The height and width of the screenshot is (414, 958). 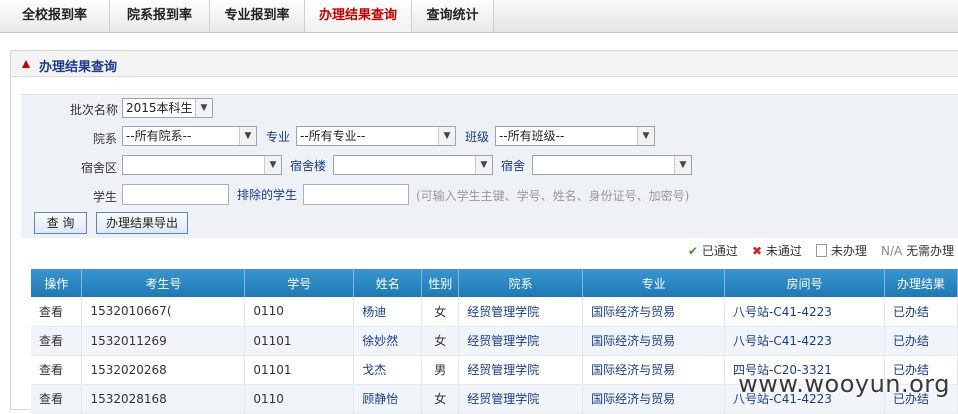 What do you see at coordinates (60, 223) in the screenshot?
I see `query-button: 查 询` at bounding box center [60, 223].